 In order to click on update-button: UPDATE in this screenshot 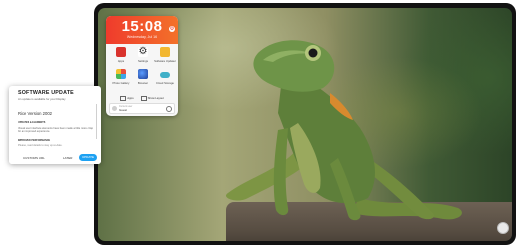, I will do `click(88, 157)`.